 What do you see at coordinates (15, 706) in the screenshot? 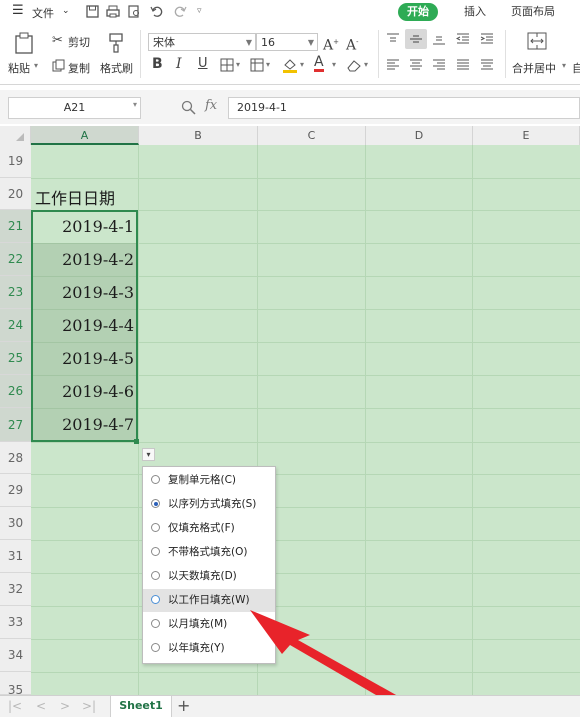
I see `first-sheet-icon: |<` at bounding box center [15, 706].